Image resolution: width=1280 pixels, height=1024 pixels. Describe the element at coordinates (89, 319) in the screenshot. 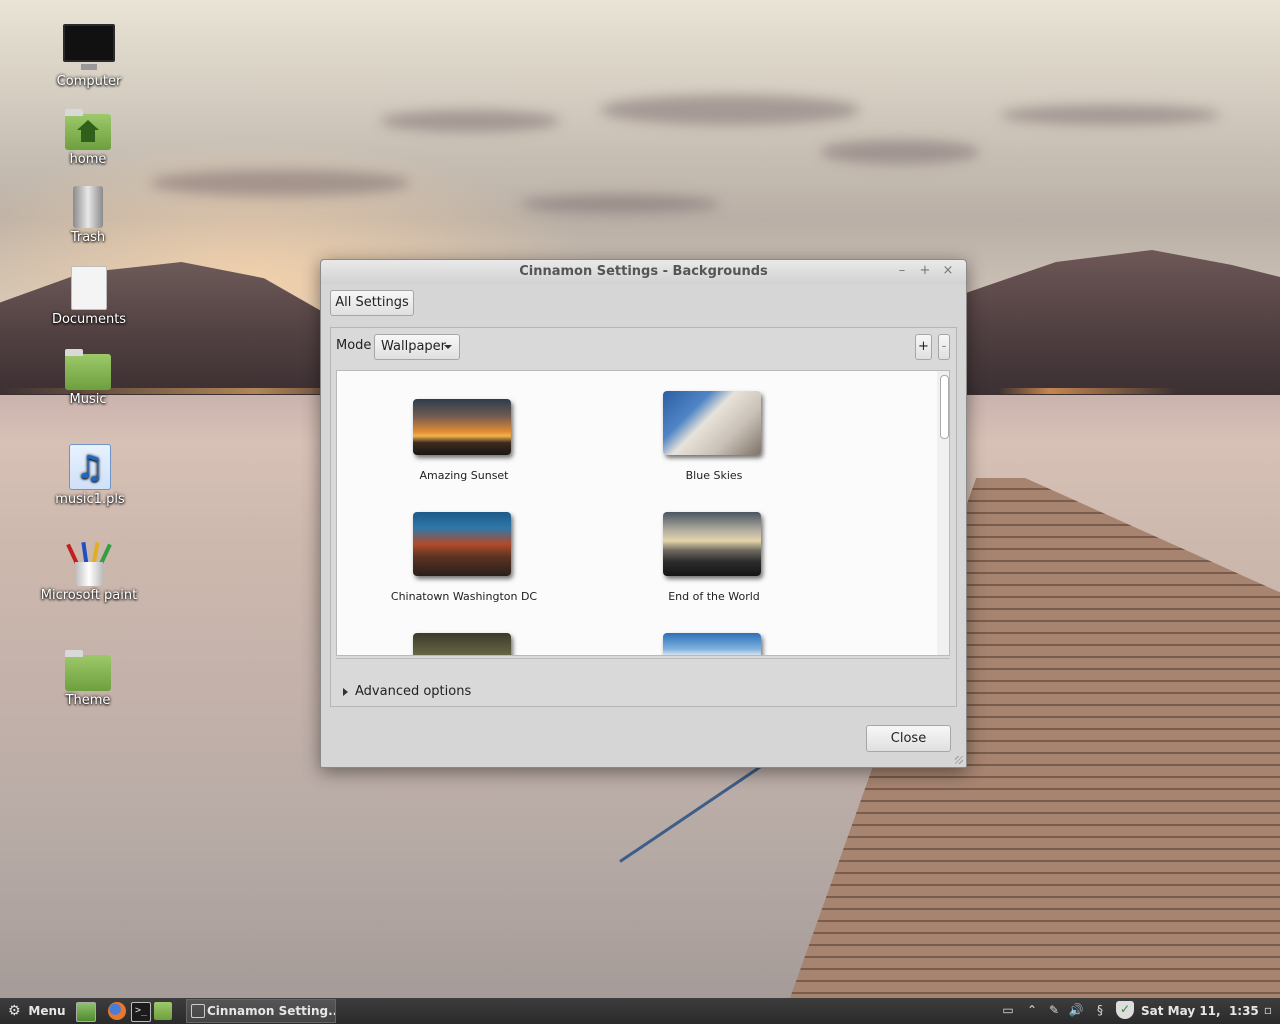

I see `desktop-icon-label: Documents` at that location.